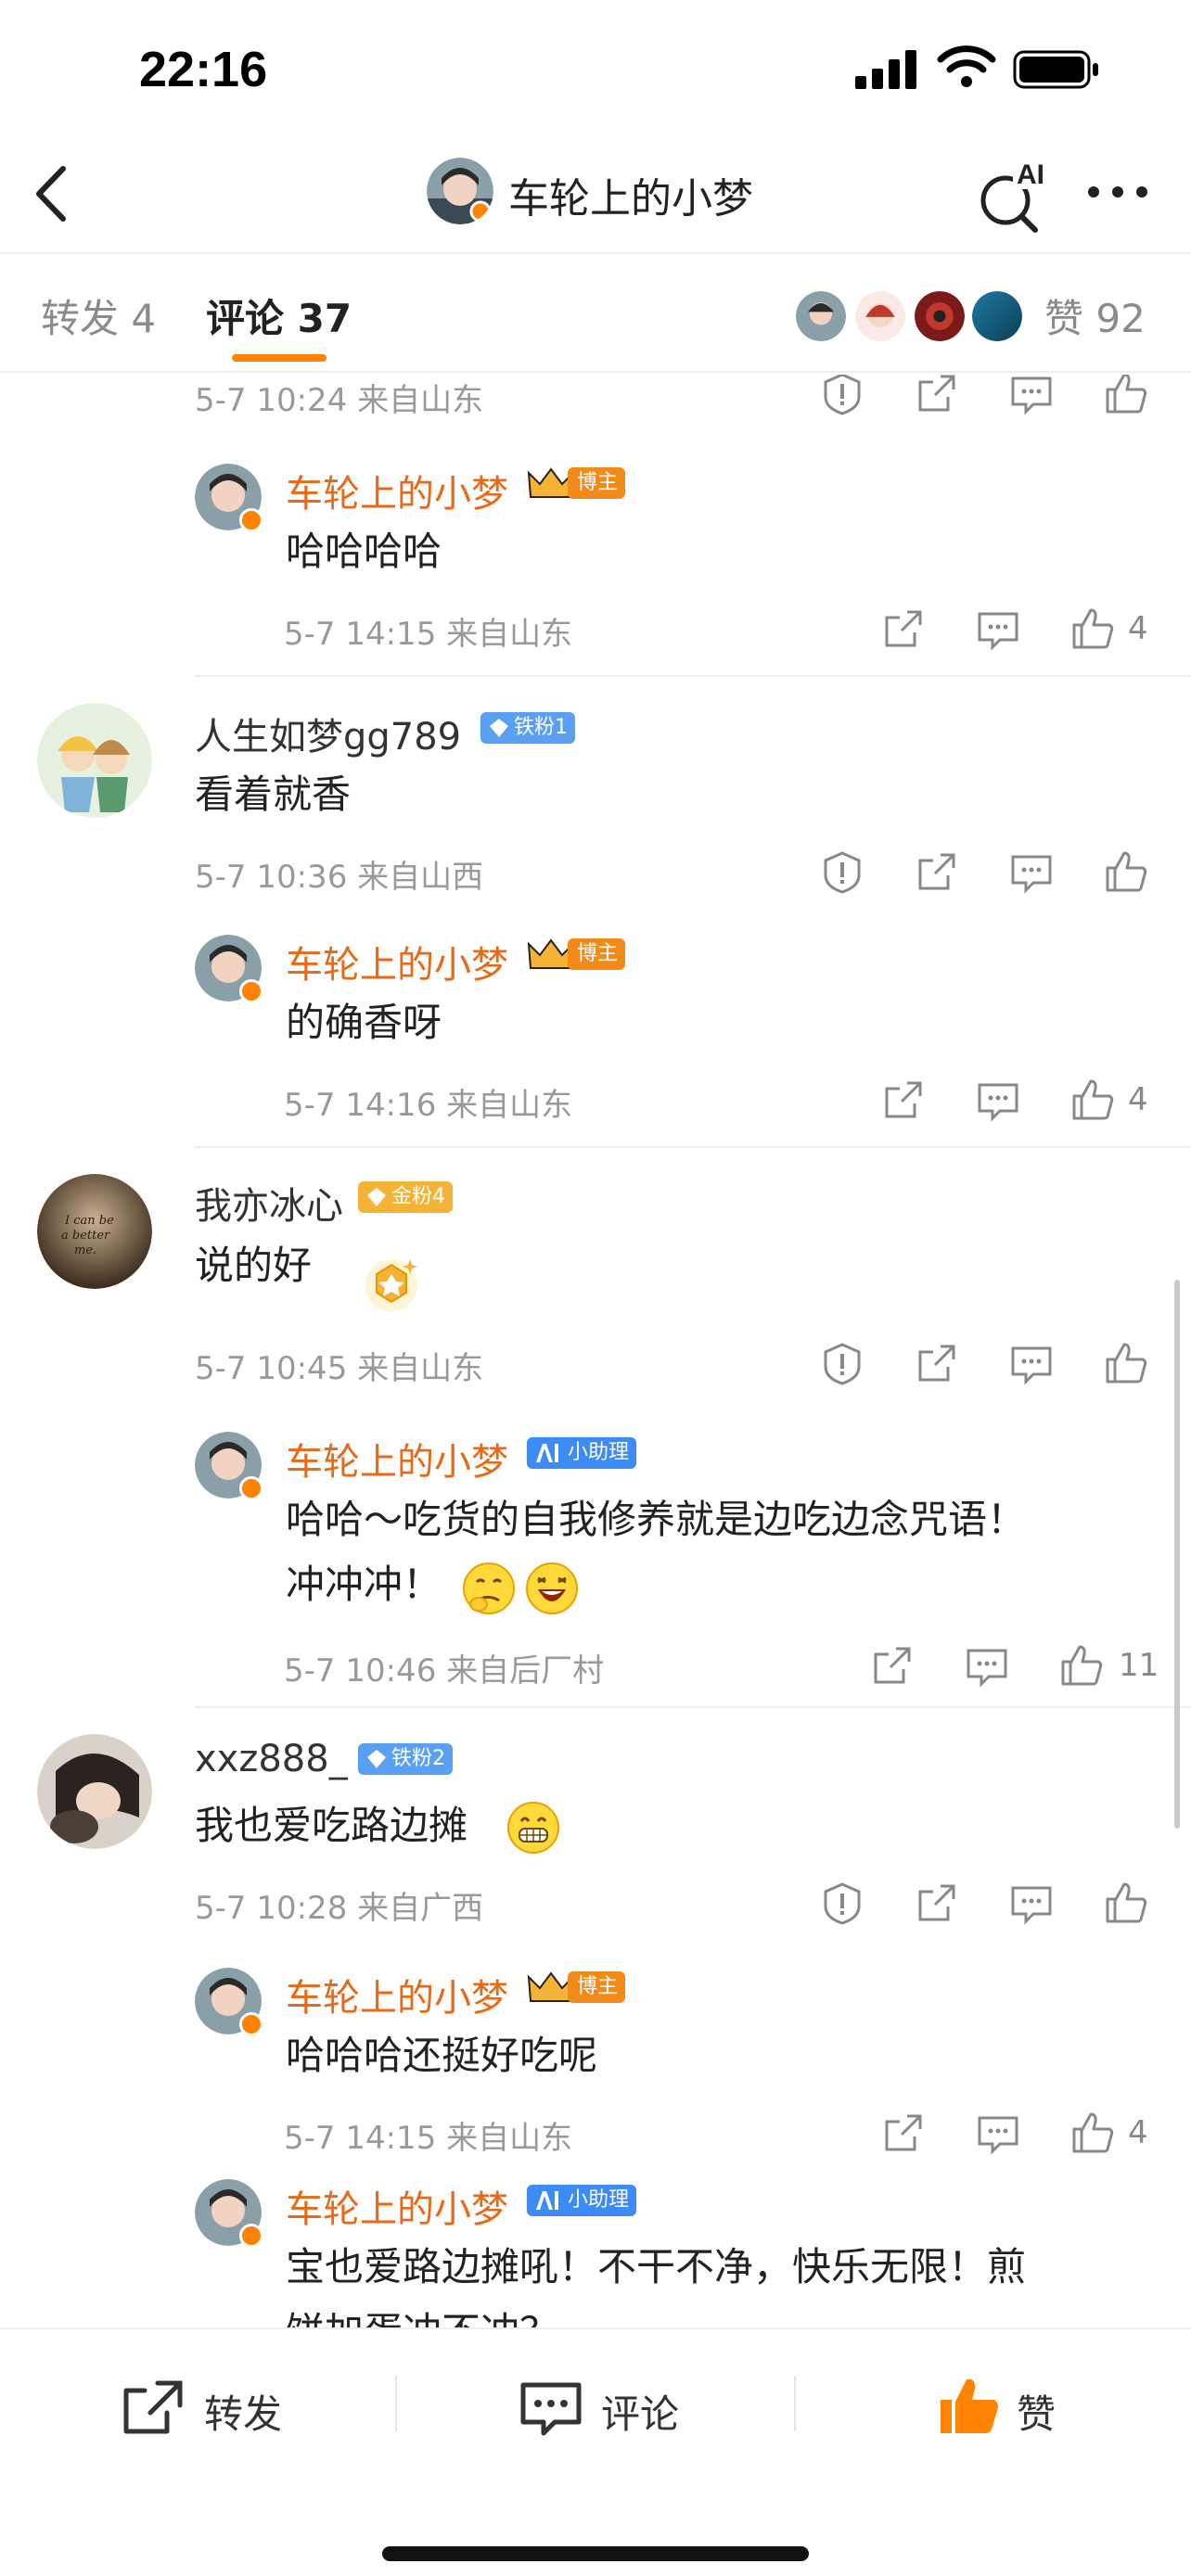 The height and width of the screenshot is (2576, 1191). What do you see at coordinates (533, 1828) in the screenshot?
I see `grinning-emoji-icon` at bounding box center [533, 1828].